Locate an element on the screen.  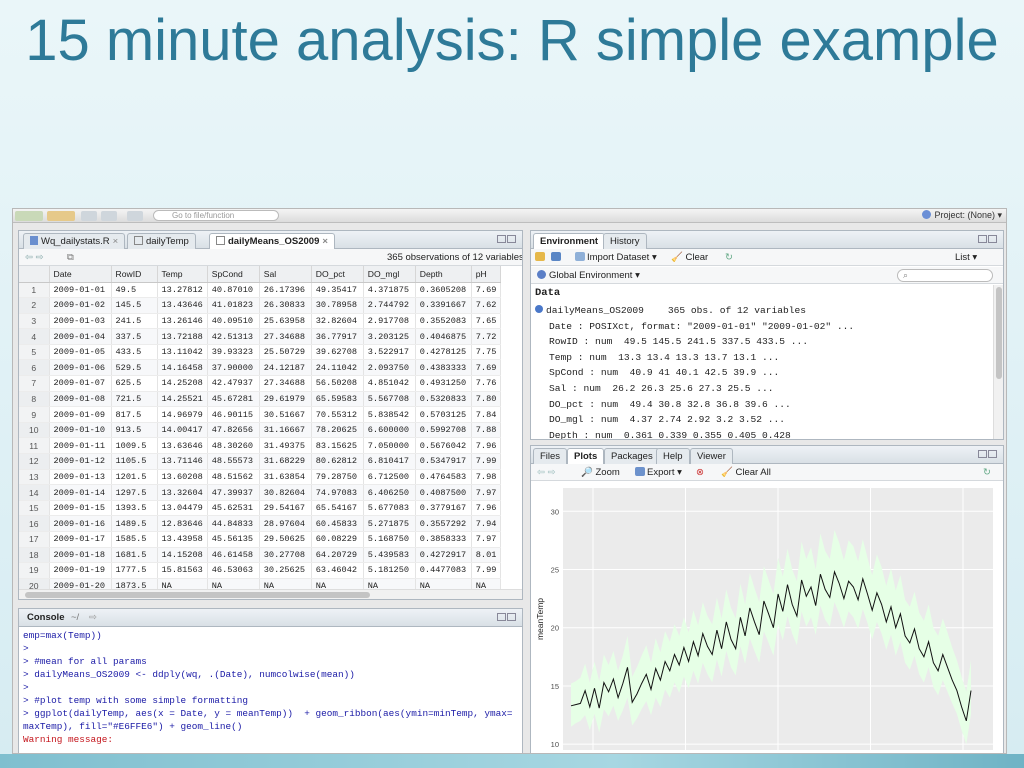
tab-packages: Packages is located at coordinates (632, 456).